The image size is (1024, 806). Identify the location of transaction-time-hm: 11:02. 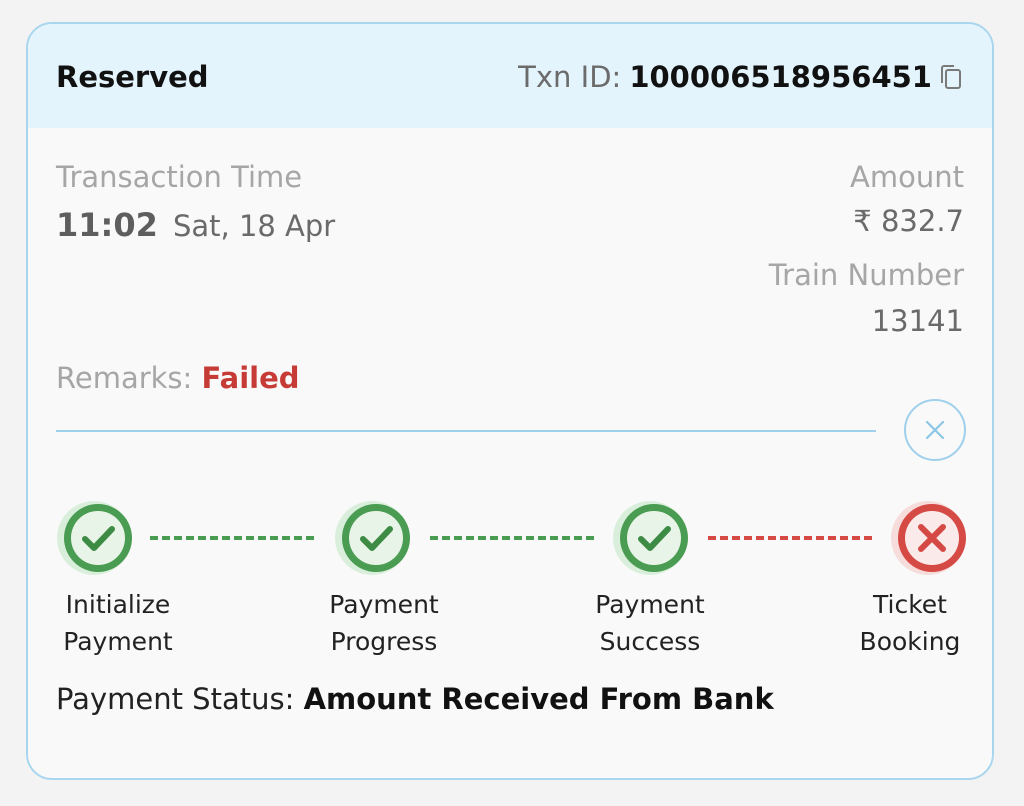
(107, 225).